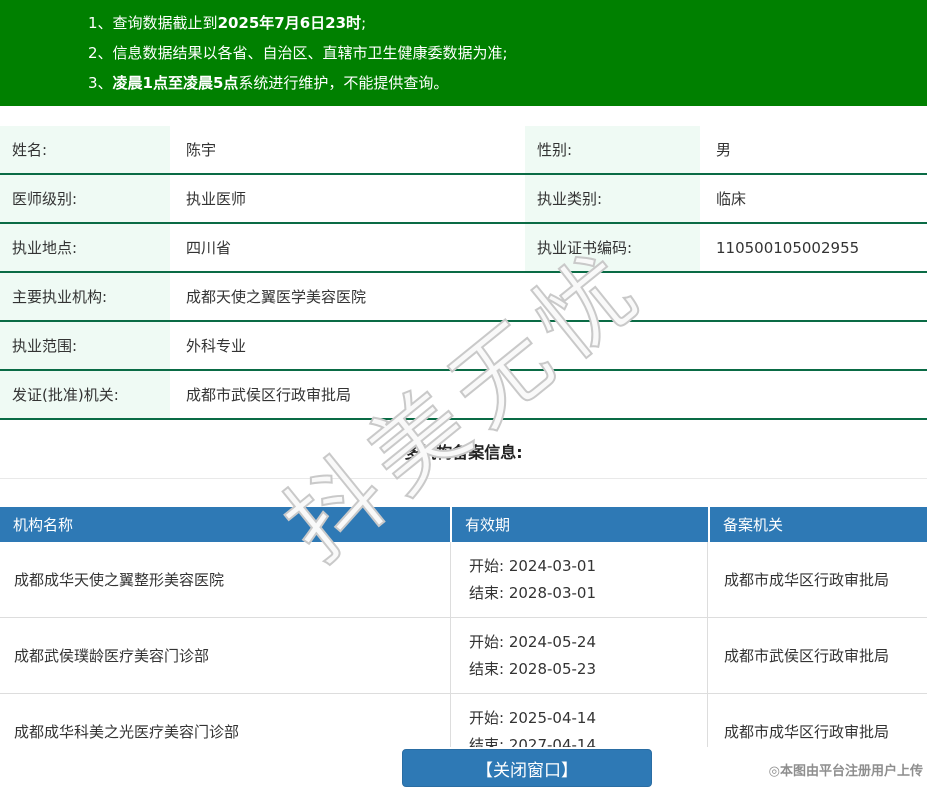 The image size is (927, 787). I want to click on record-end-date: 结束: 2028-03-01, so click(532, 592).